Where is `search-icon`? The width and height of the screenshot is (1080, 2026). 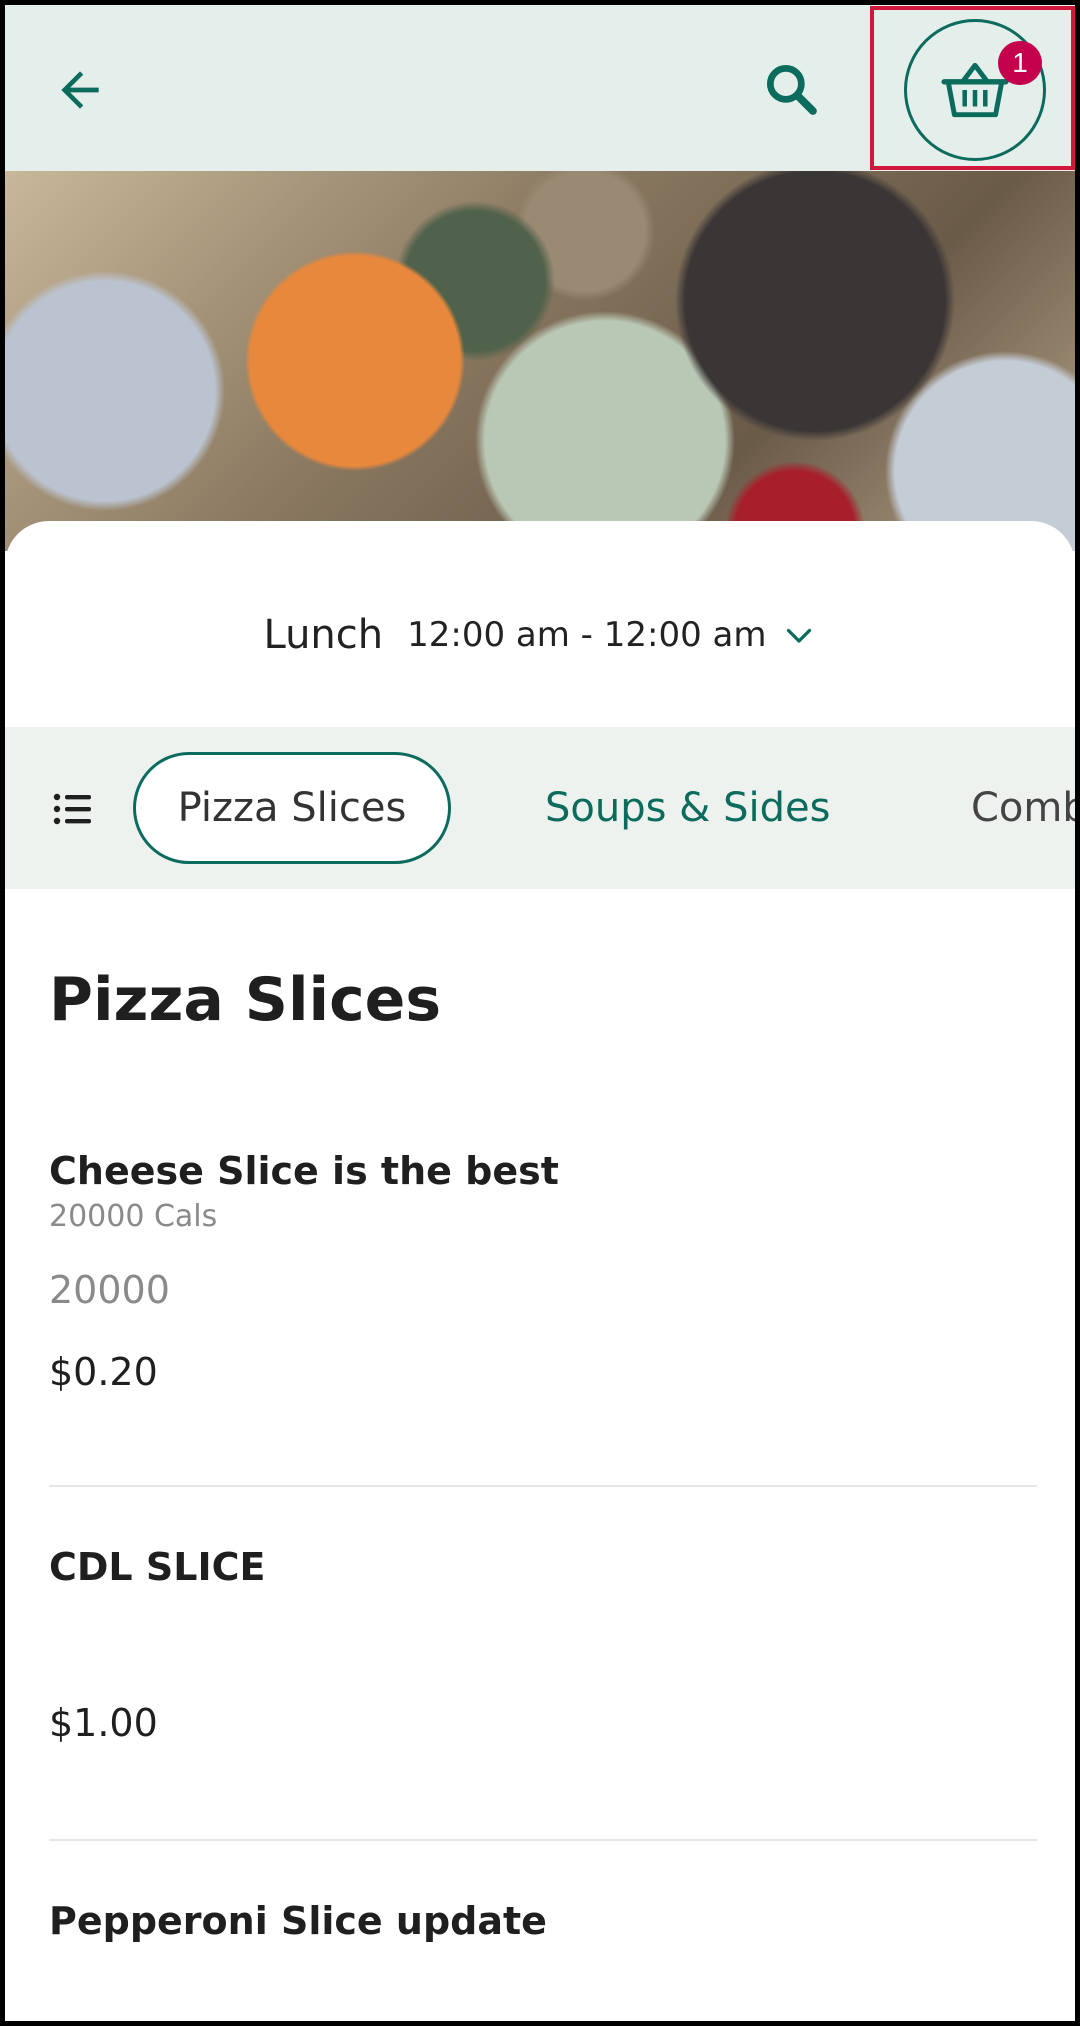
search-icon is located at coordinates (791, 89).